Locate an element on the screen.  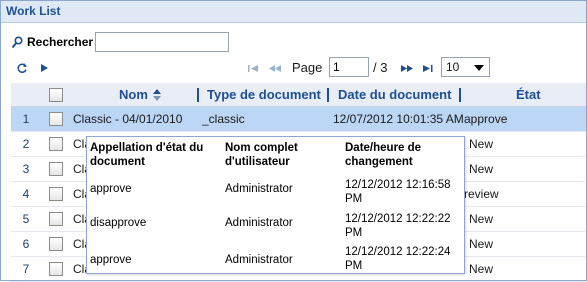
page-label: Page is located at coordinates (307, 67).